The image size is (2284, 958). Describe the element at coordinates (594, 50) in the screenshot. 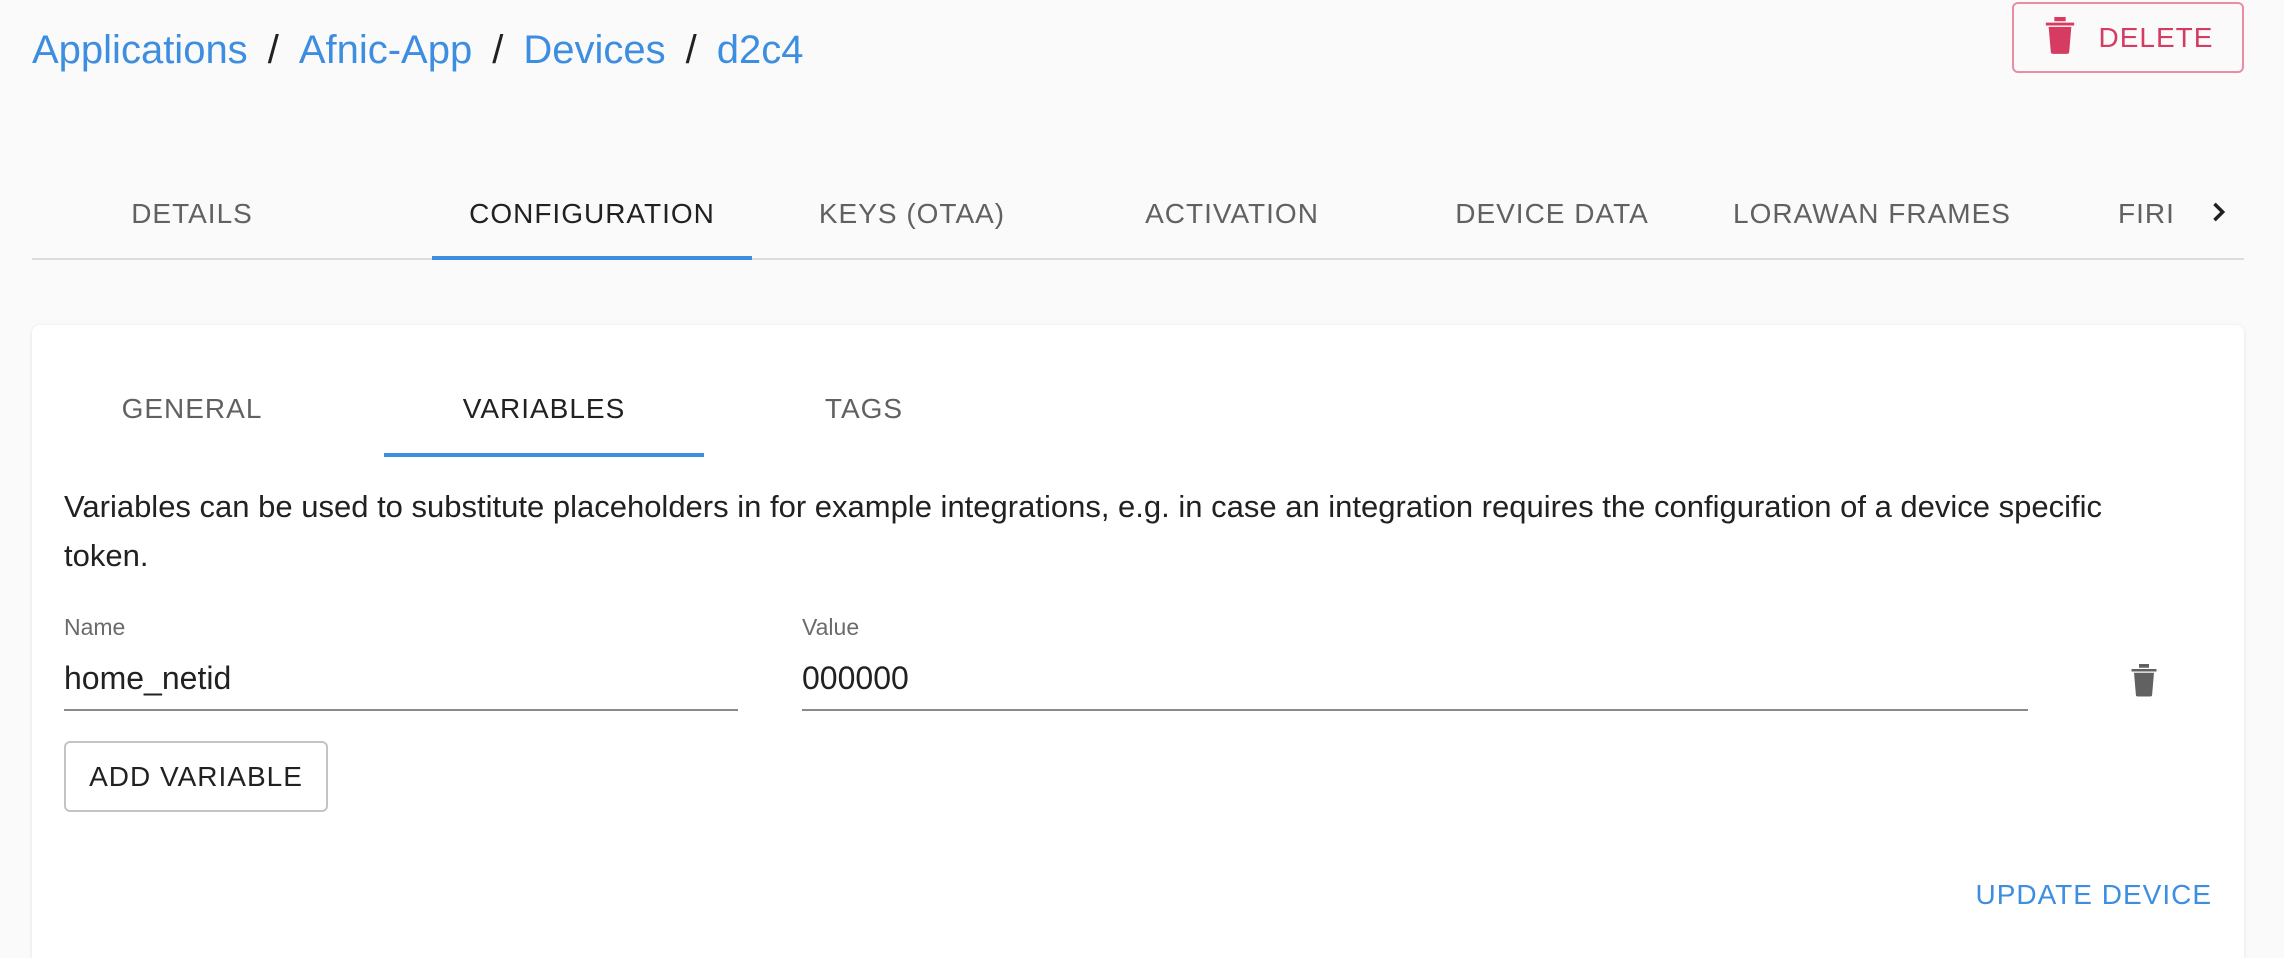

I see `breadcrumb-devices: Devices` at that location.